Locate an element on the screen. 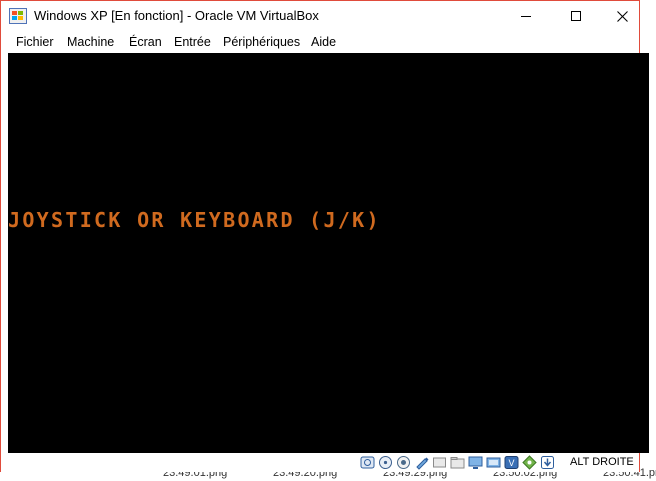 The width and height of the screenshot is (656, 481). close-icon is located at coordinates (622, 16).